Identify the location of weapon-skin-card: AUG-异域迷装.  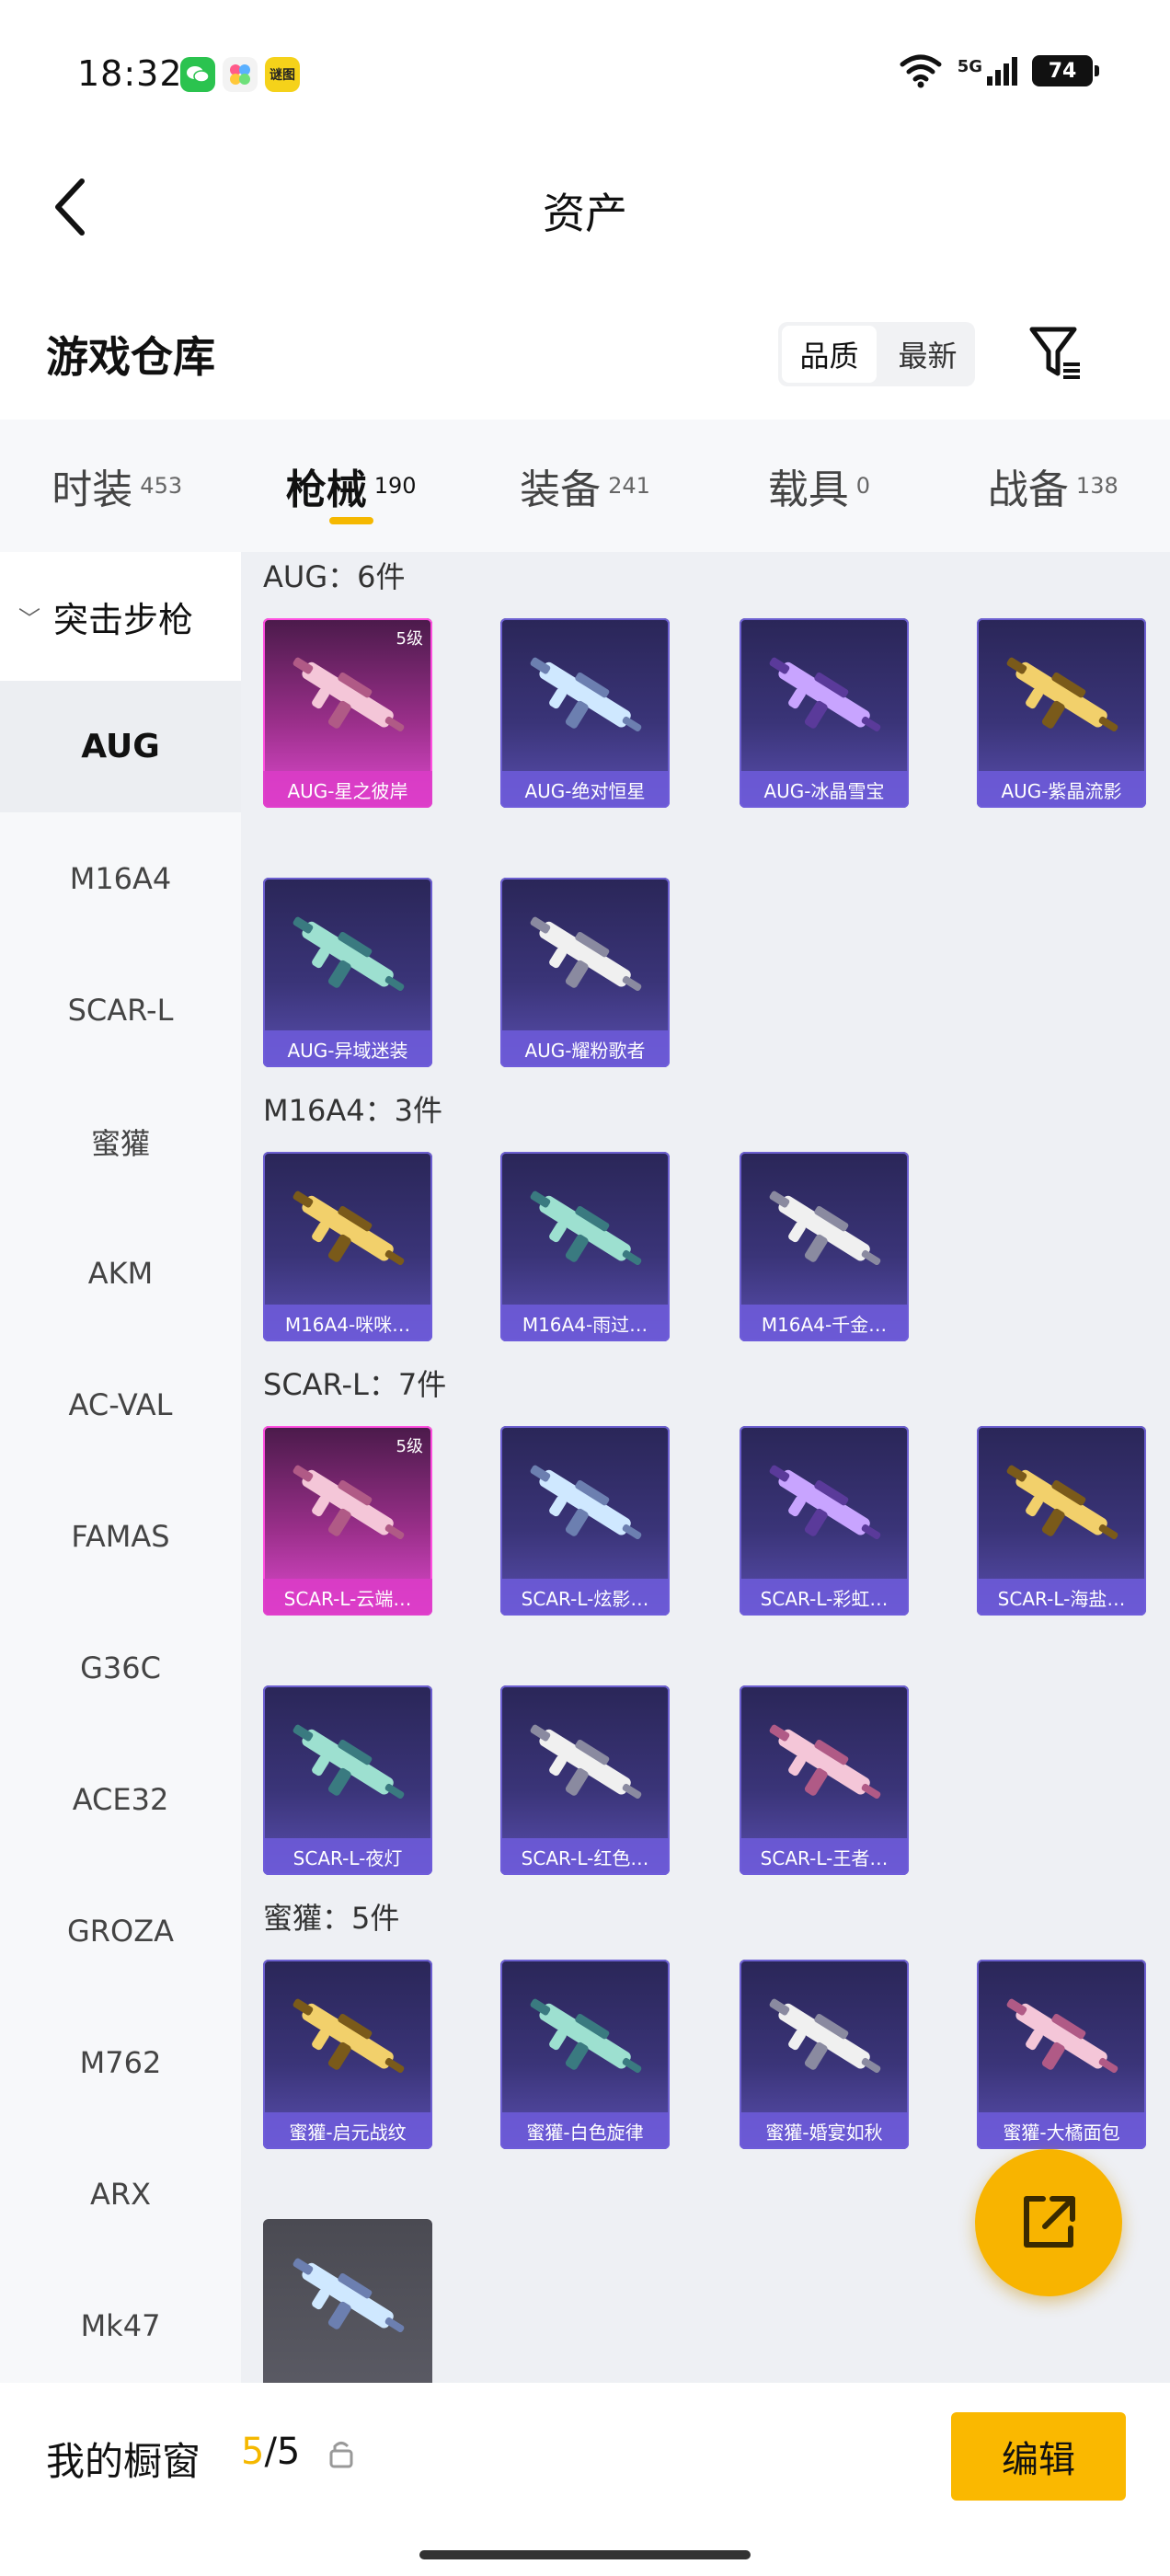
(347, 972).